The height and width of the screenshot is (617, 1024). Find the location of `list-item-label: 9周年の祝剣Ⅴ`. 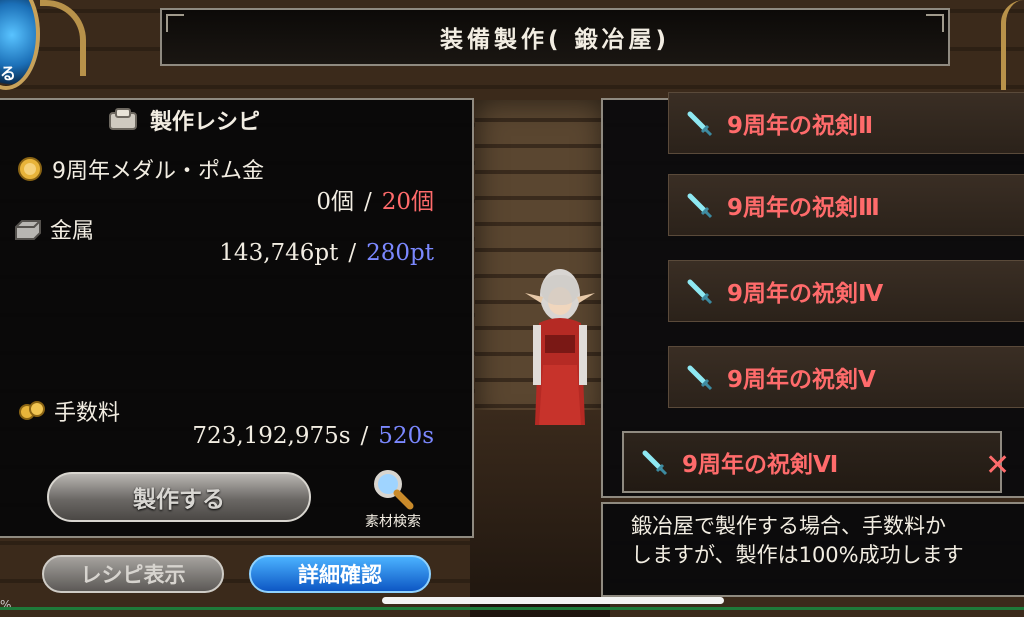

list-item-label: 9周年の祝剣Ⅴ is located at coordinates (801, 380).